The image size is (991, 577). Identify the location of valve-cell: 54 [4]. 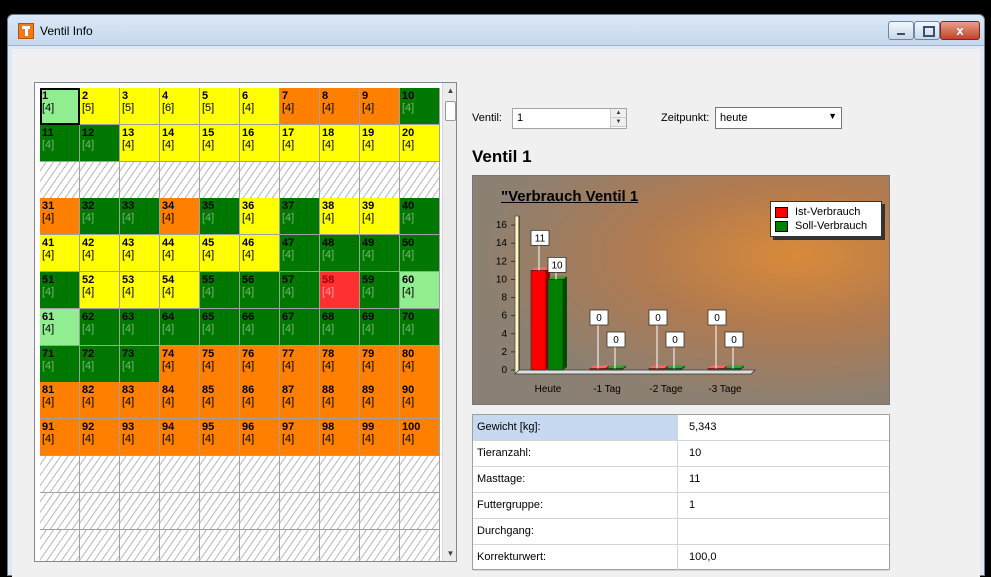
(180, 290).